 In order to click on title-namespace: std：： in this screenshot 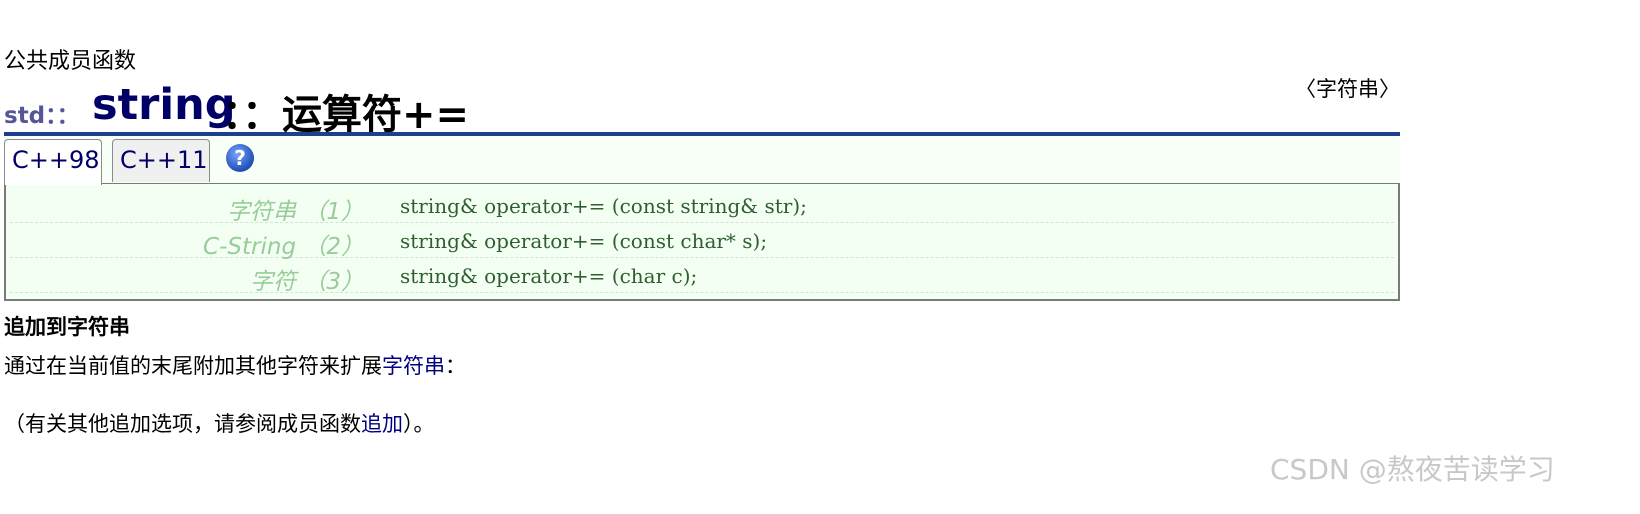, I will do `click(42, 116)`.